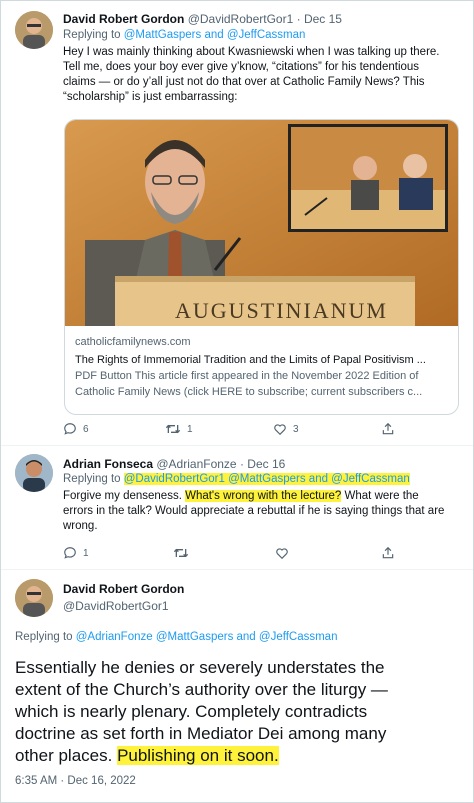 This screenshot has height=803, width=474. I want to click on tweet-actions: 1, so click(263, 553).